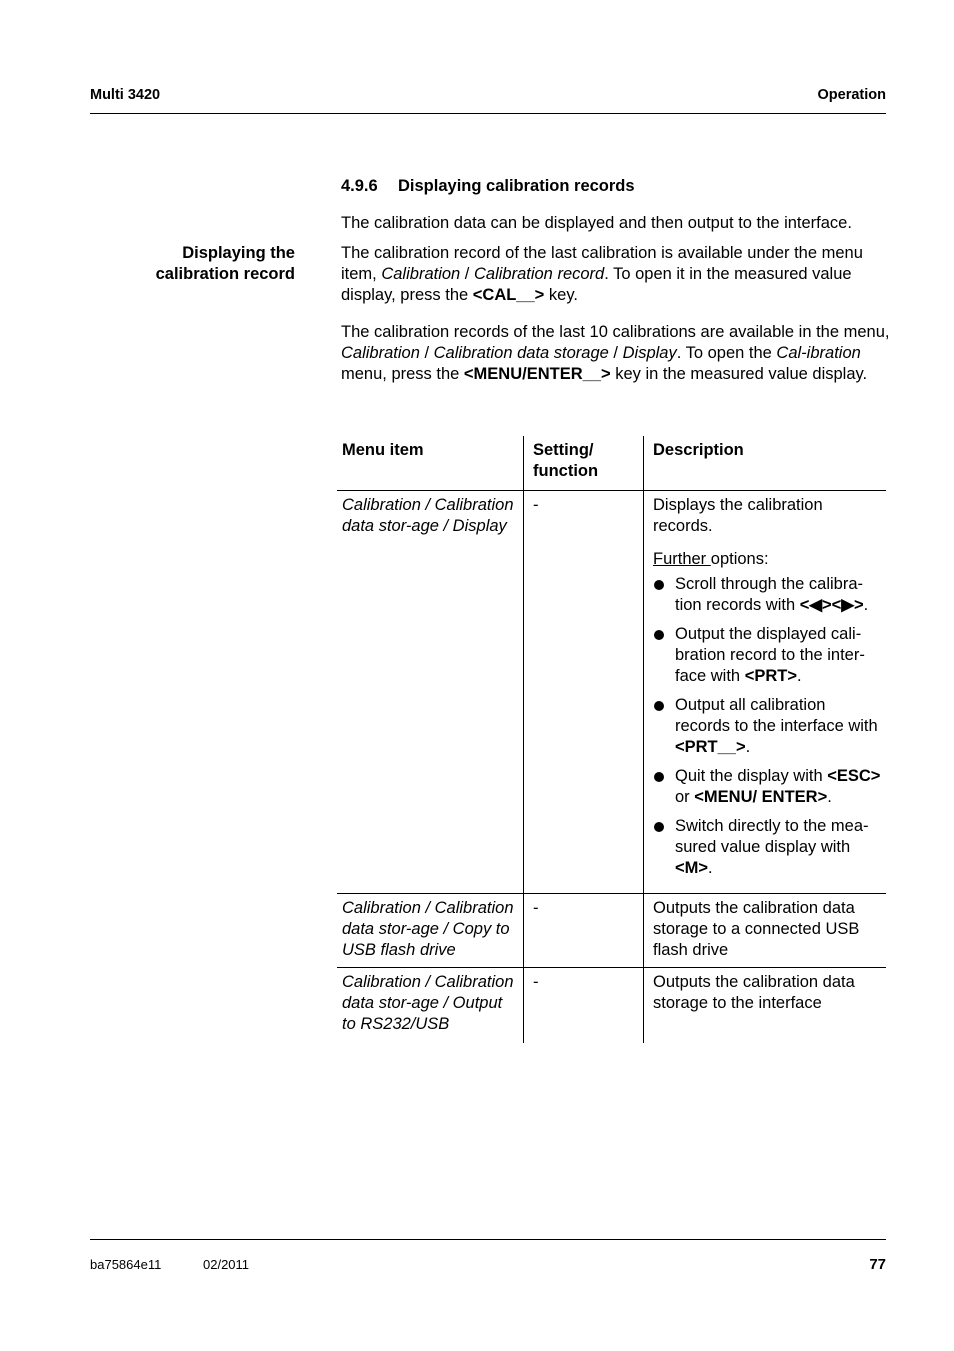 Image resolution: width=954 pixels, height=1351 pixels. Describe the element at coordinates (125, 95) in the screenshot. I see `header-product-name: Multi 3420` at that location.